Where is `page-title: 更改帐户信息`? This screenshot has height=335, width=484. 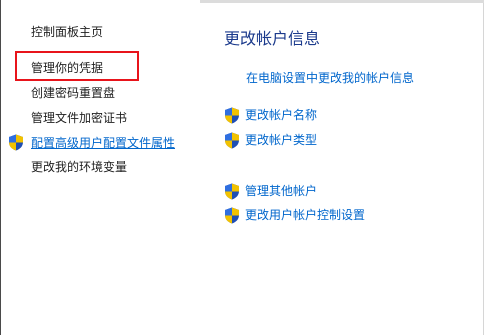 page-title: 更改帐户信息 is located at coordinates (272, 38).